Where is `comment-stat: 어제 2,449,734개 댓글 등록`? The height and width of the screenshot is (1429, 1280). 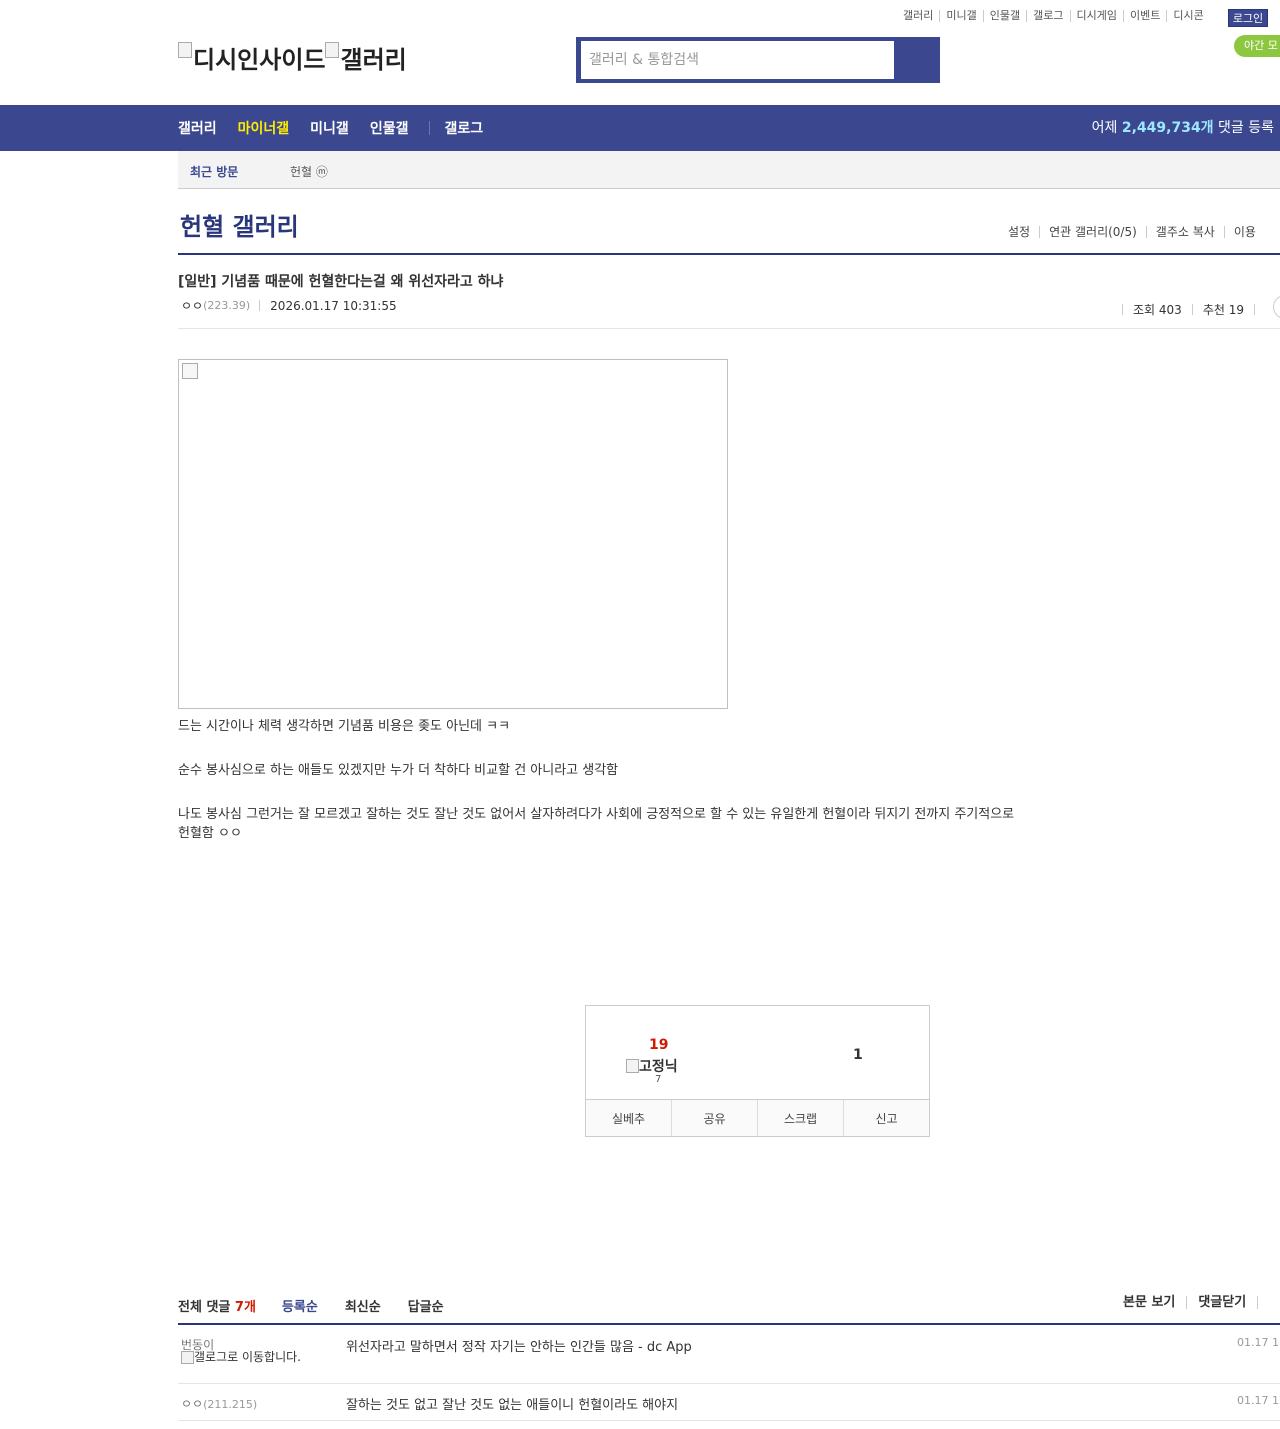
comment-stat: 어제 2,449,734개 댓글 등록 is located at coordinates (1183, 128).